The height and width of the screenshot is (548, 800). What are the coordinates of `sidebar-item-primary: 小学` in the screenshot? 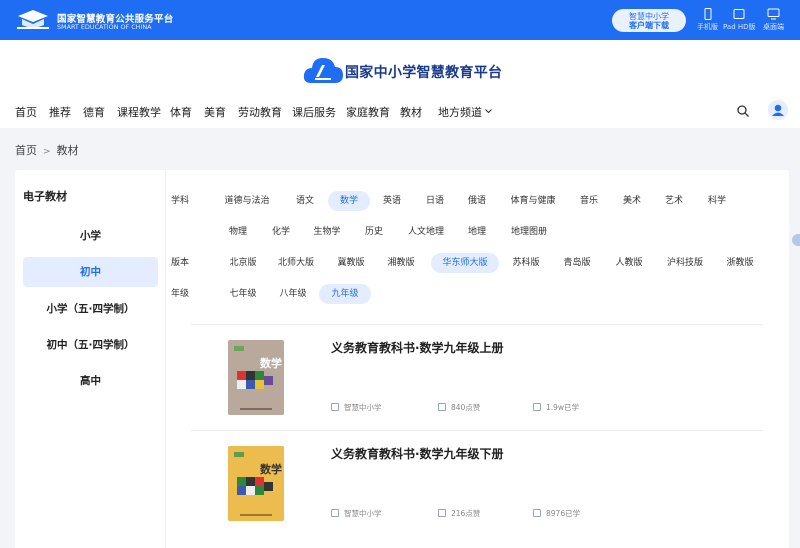 It's located at (90, 236).